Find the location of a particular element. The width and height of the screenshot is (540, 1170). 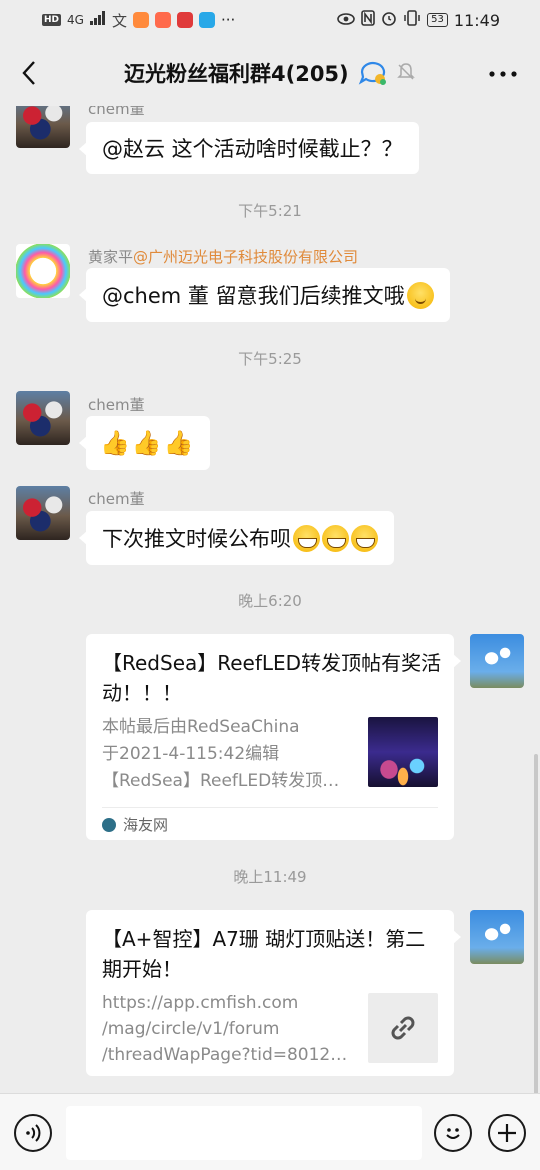

message-text: @chem 董 留意我们后续推文哦 is located at coordinates (253, 296).